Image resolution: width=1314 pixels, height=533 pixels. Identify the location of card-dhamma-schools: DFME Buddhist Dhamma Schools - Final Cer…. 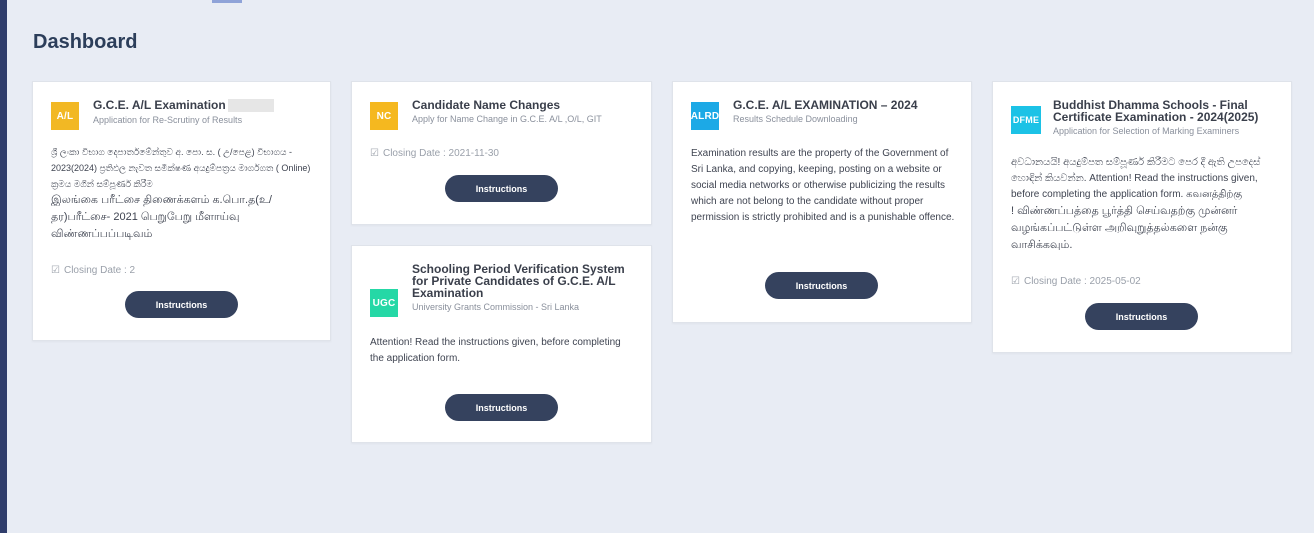
(1142, 217).